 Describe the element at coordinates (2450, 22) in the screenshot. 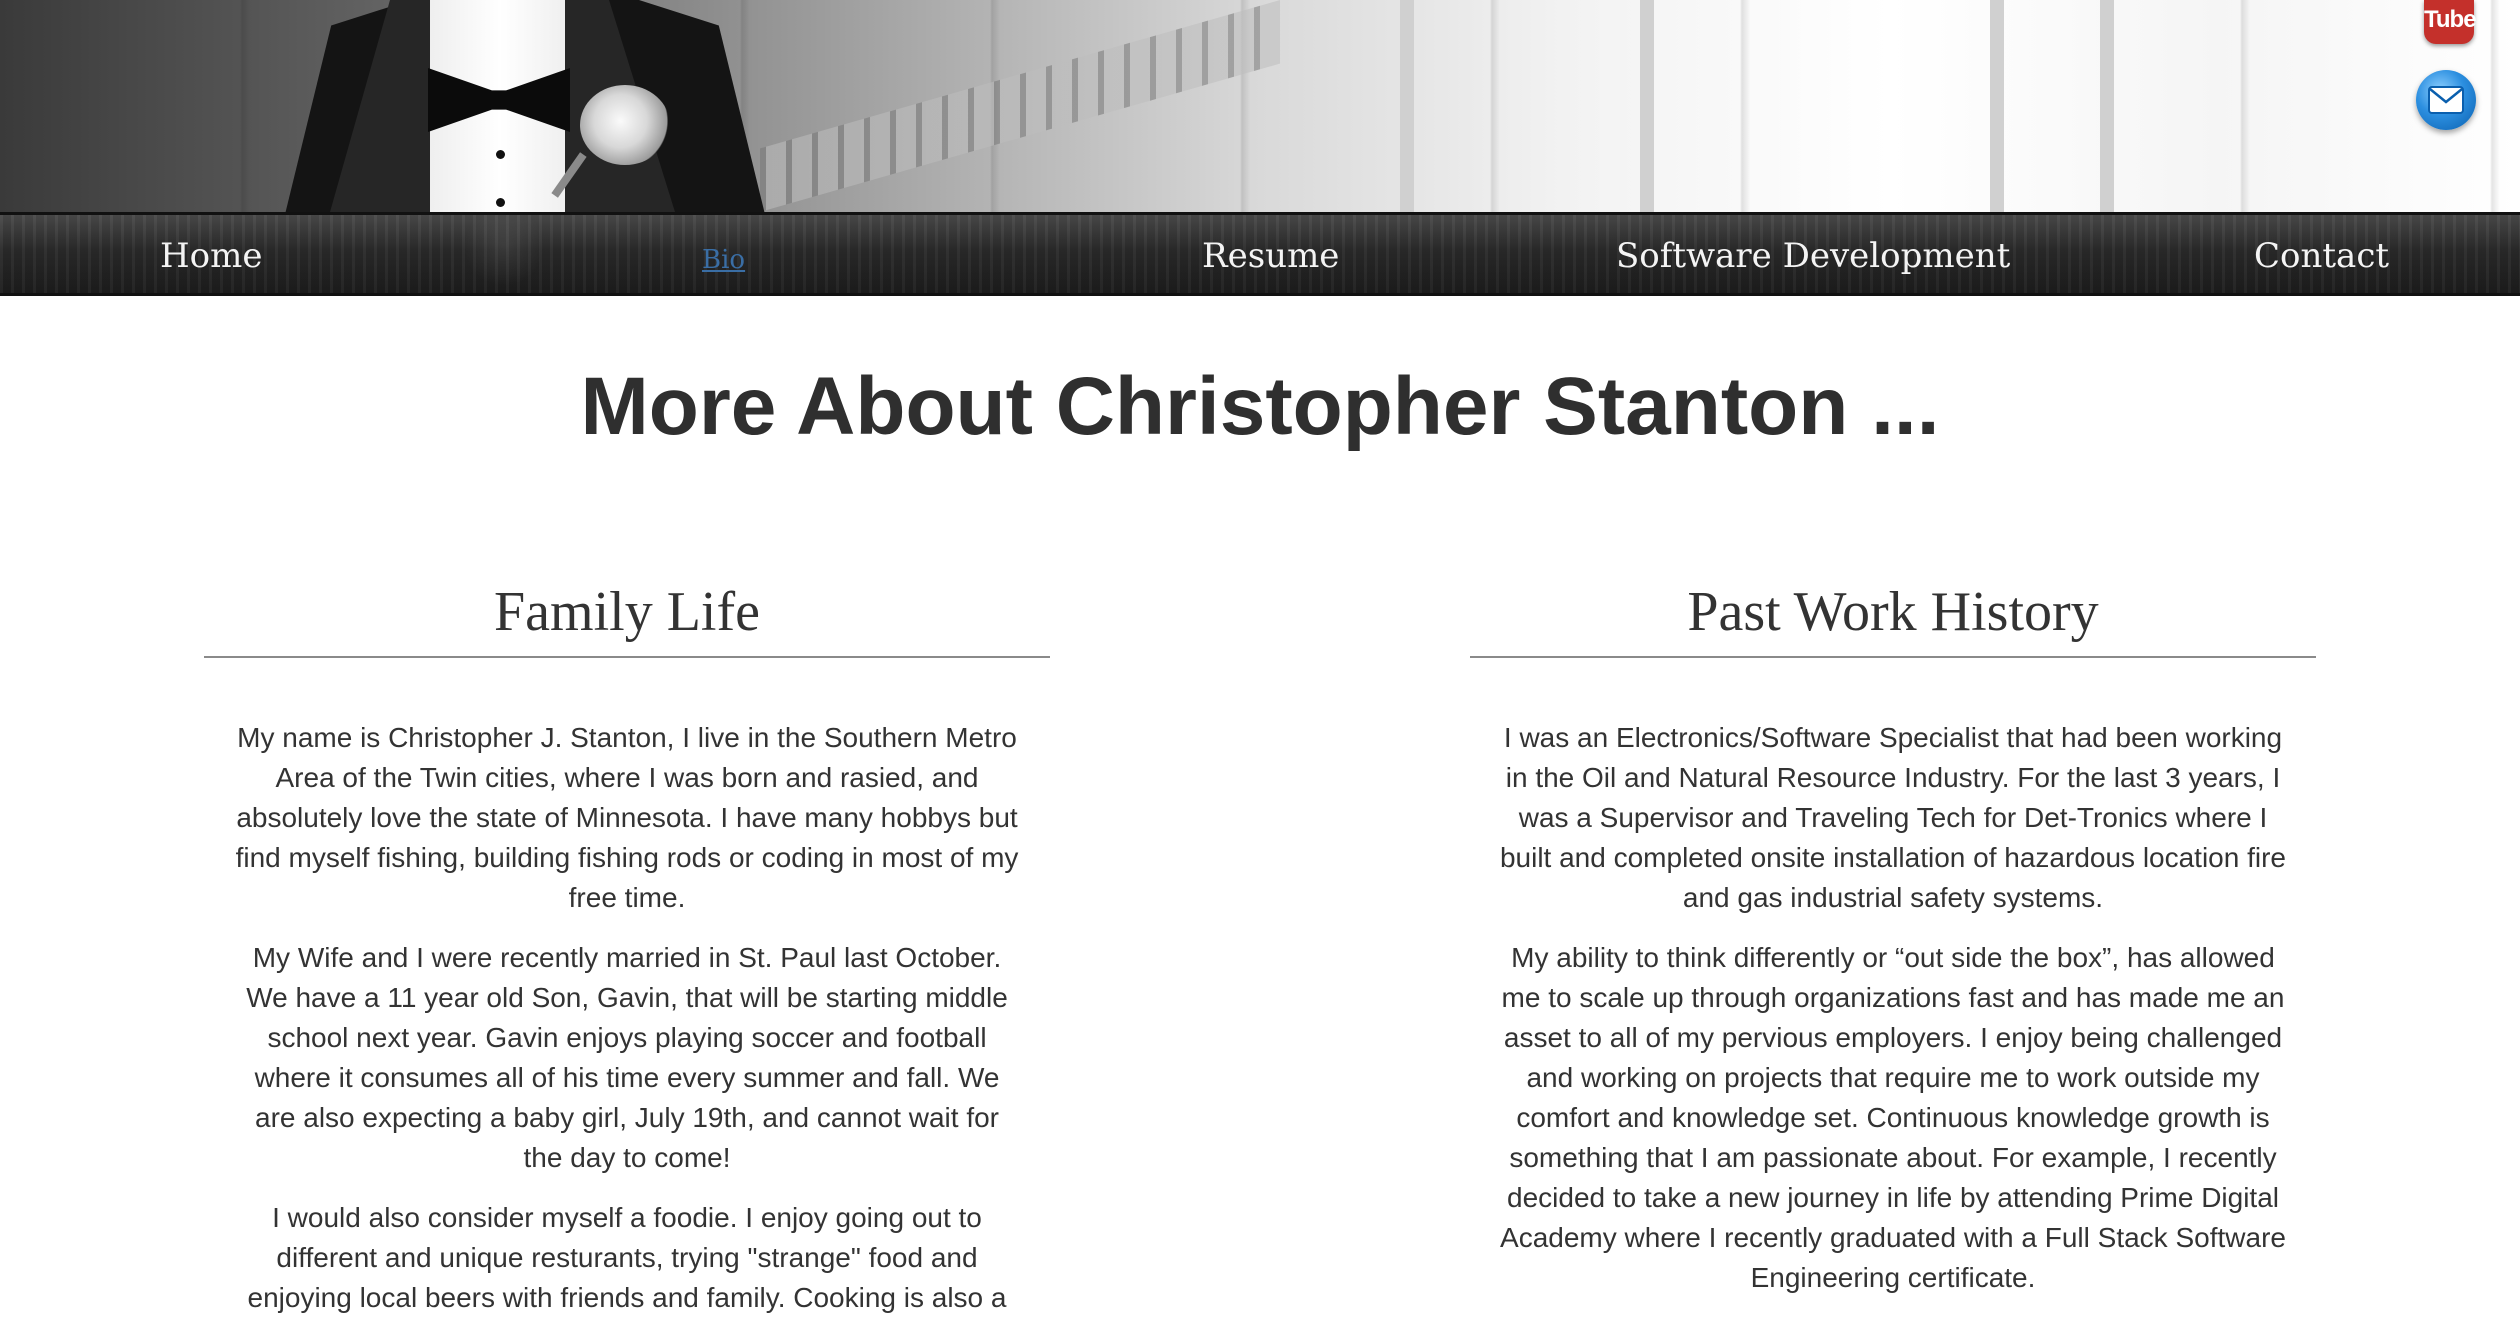

I see `youtube-icon: Tube` at that location.